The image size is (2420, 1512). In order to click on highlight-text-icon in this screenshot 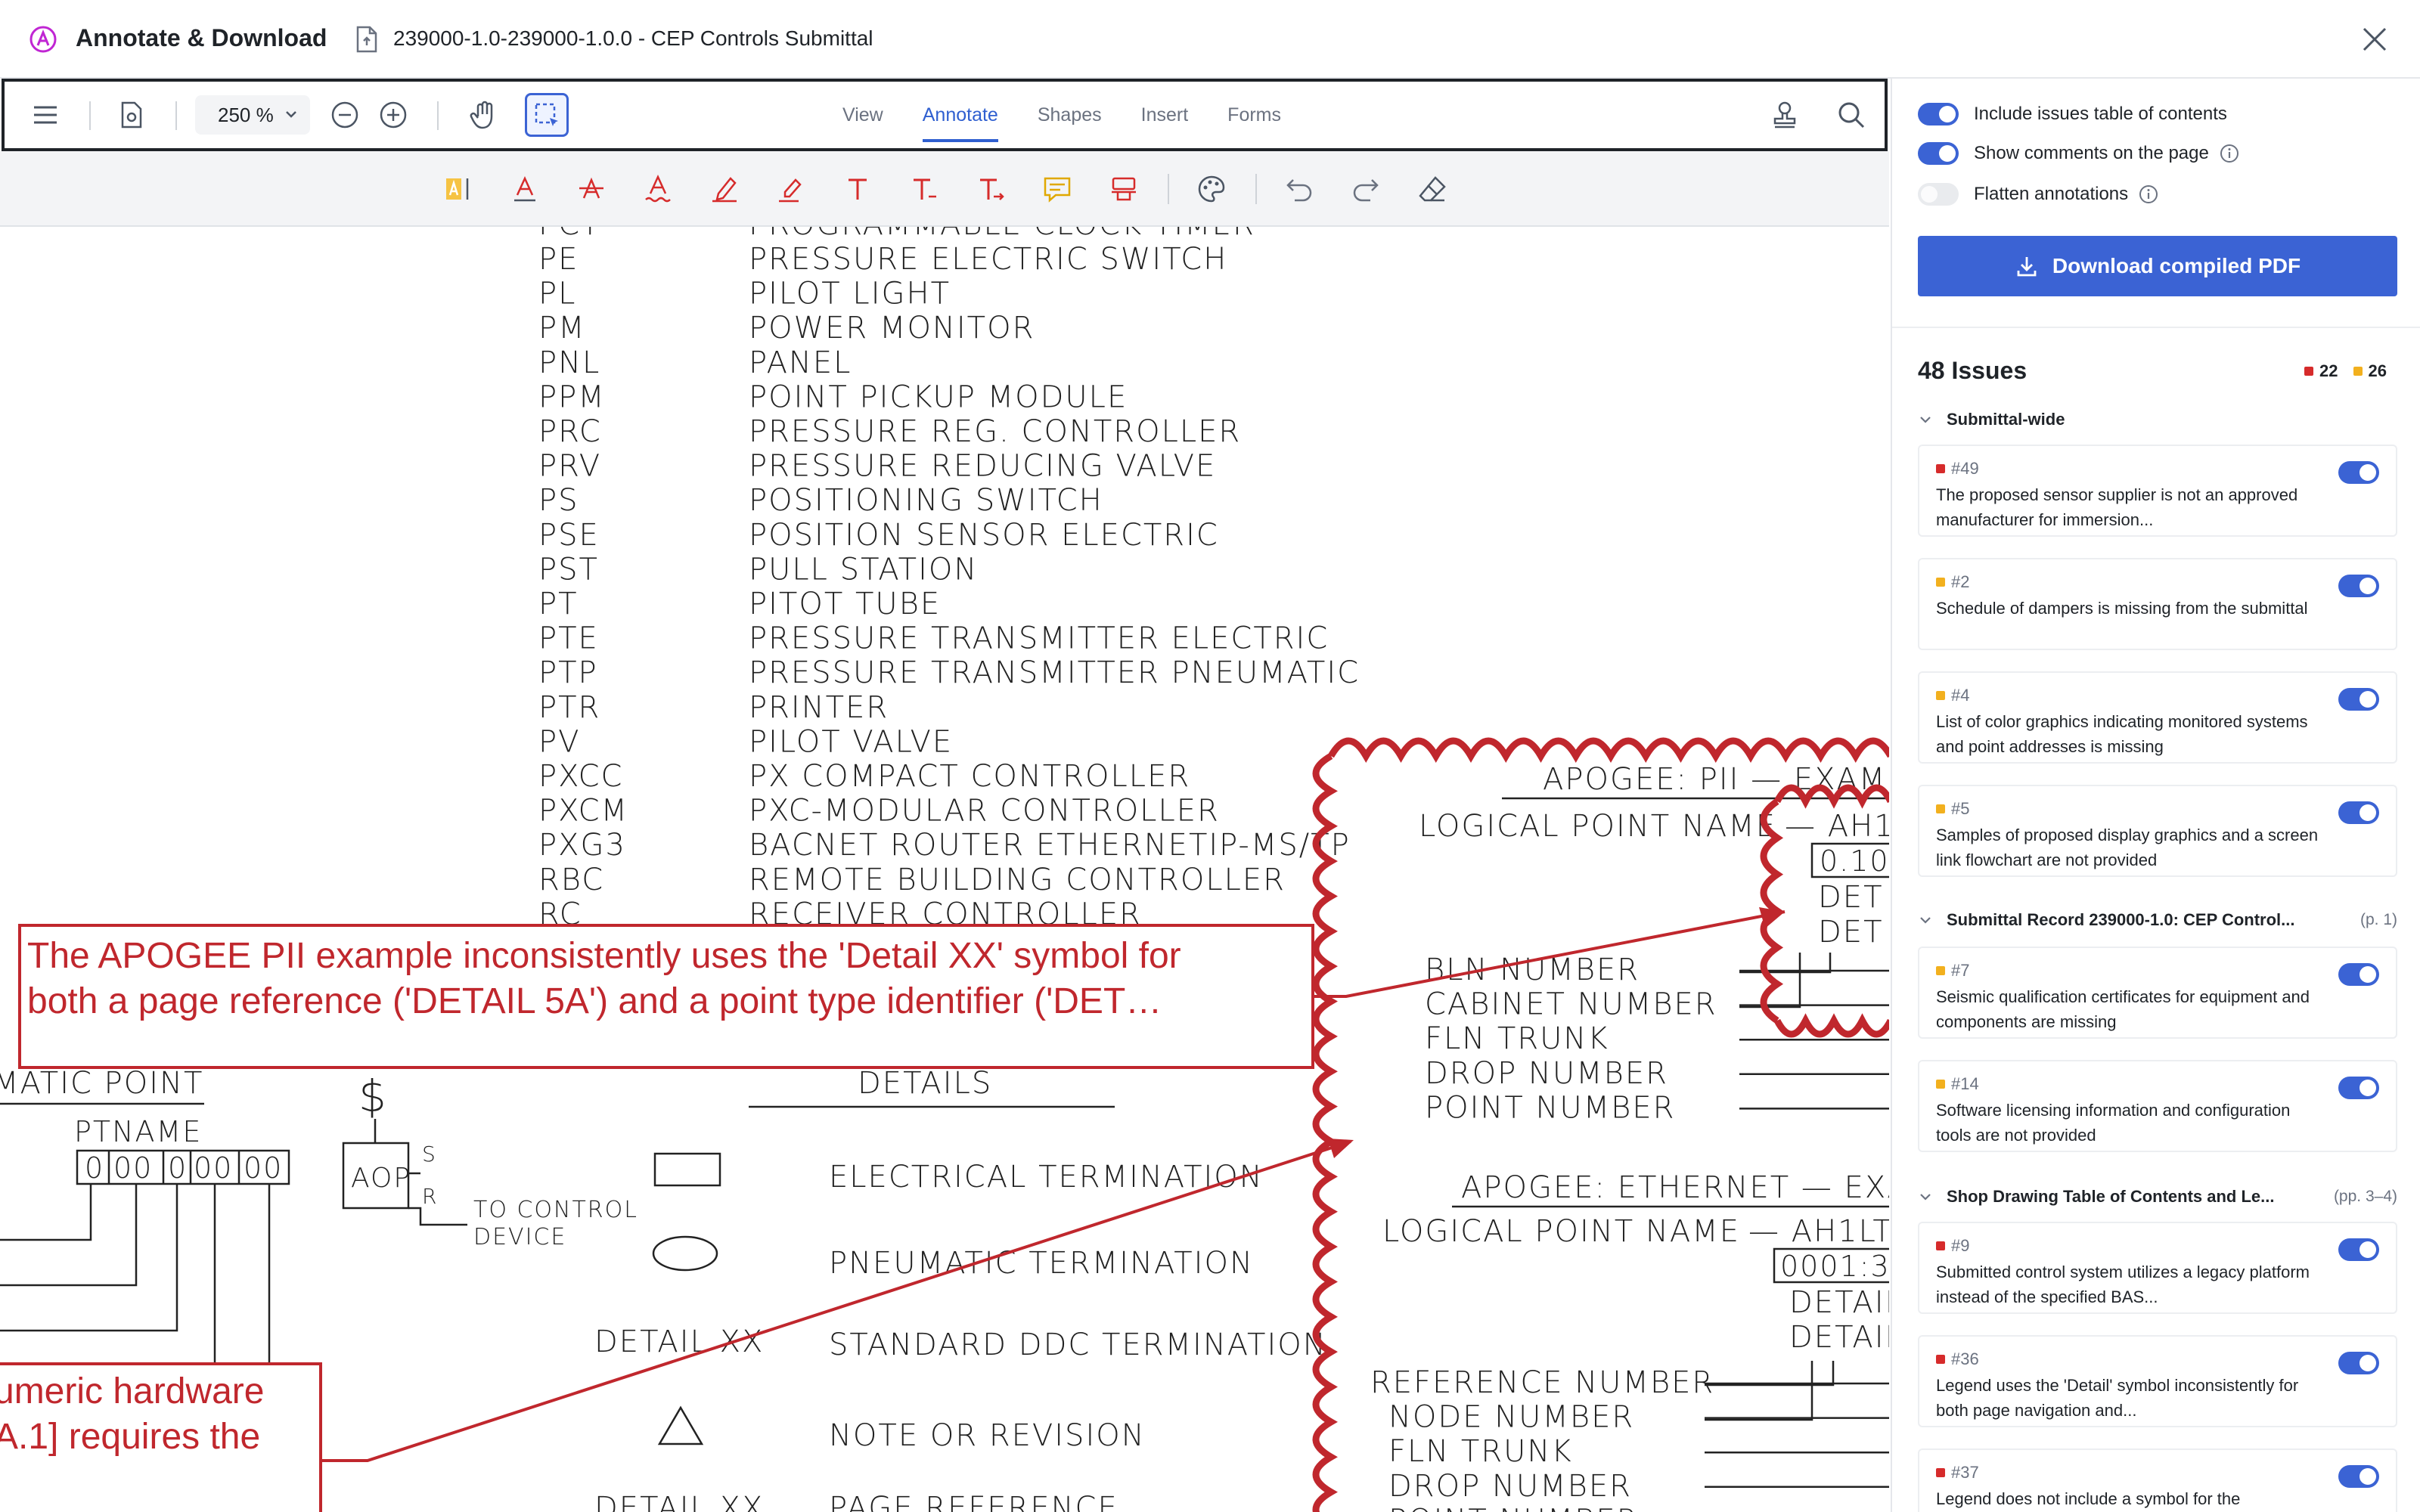, I will do `click(458, 189)`.